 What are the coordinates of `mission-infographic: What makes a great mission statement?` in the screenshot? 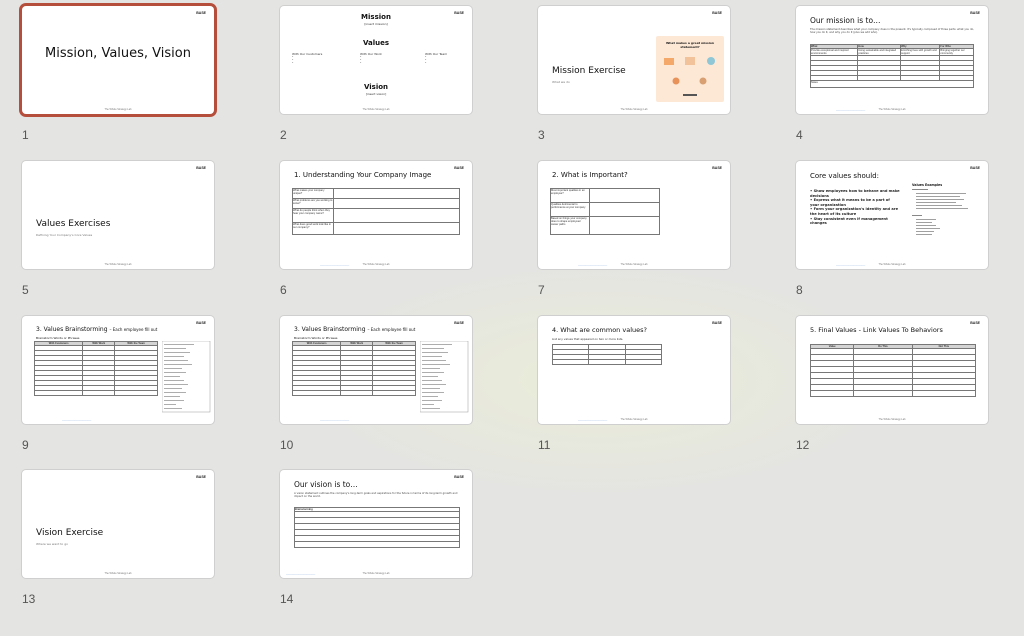 It's located at (690, 69).